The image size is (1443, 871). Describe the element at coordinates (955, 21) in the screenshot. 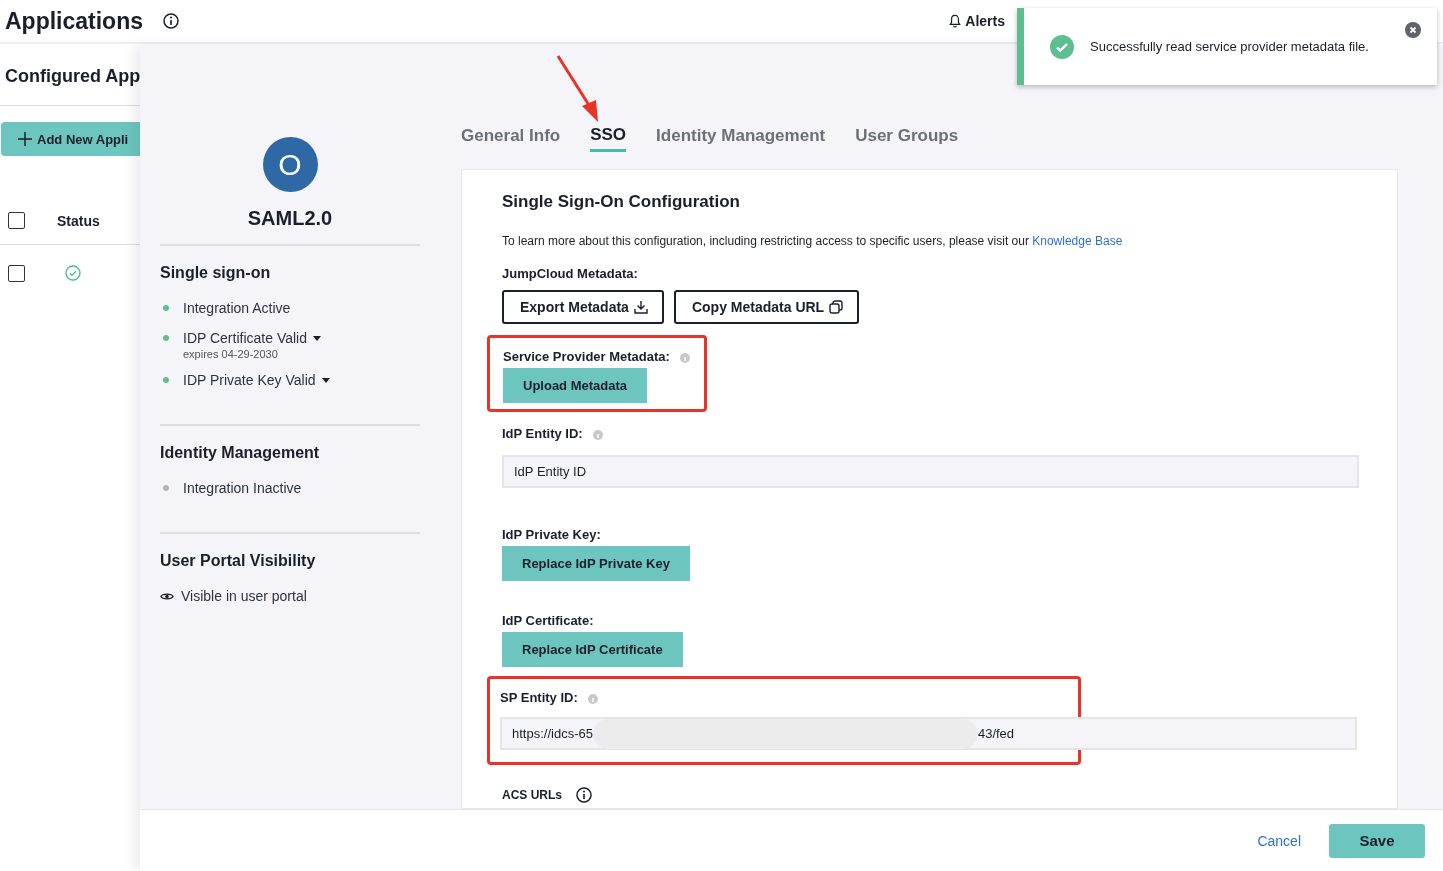

I see `bell-icon` at that location.